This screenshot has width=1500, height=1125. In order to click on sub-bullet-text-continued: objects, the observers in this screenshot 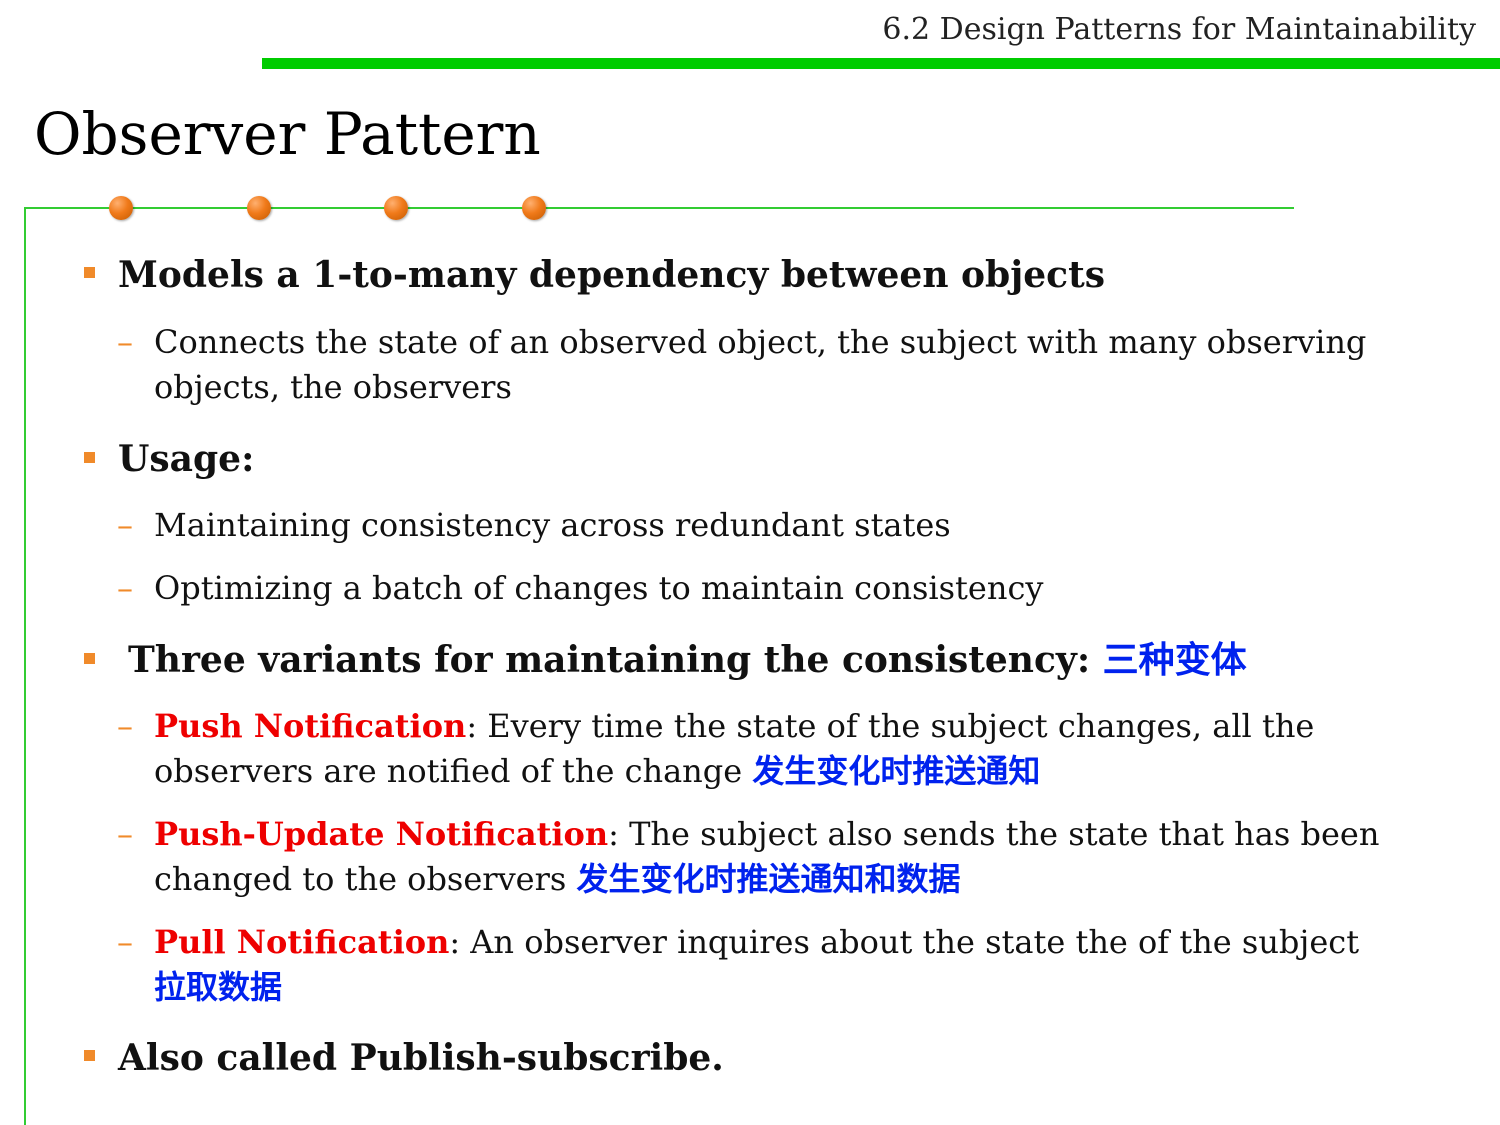, I will do `click(333, 387)`.